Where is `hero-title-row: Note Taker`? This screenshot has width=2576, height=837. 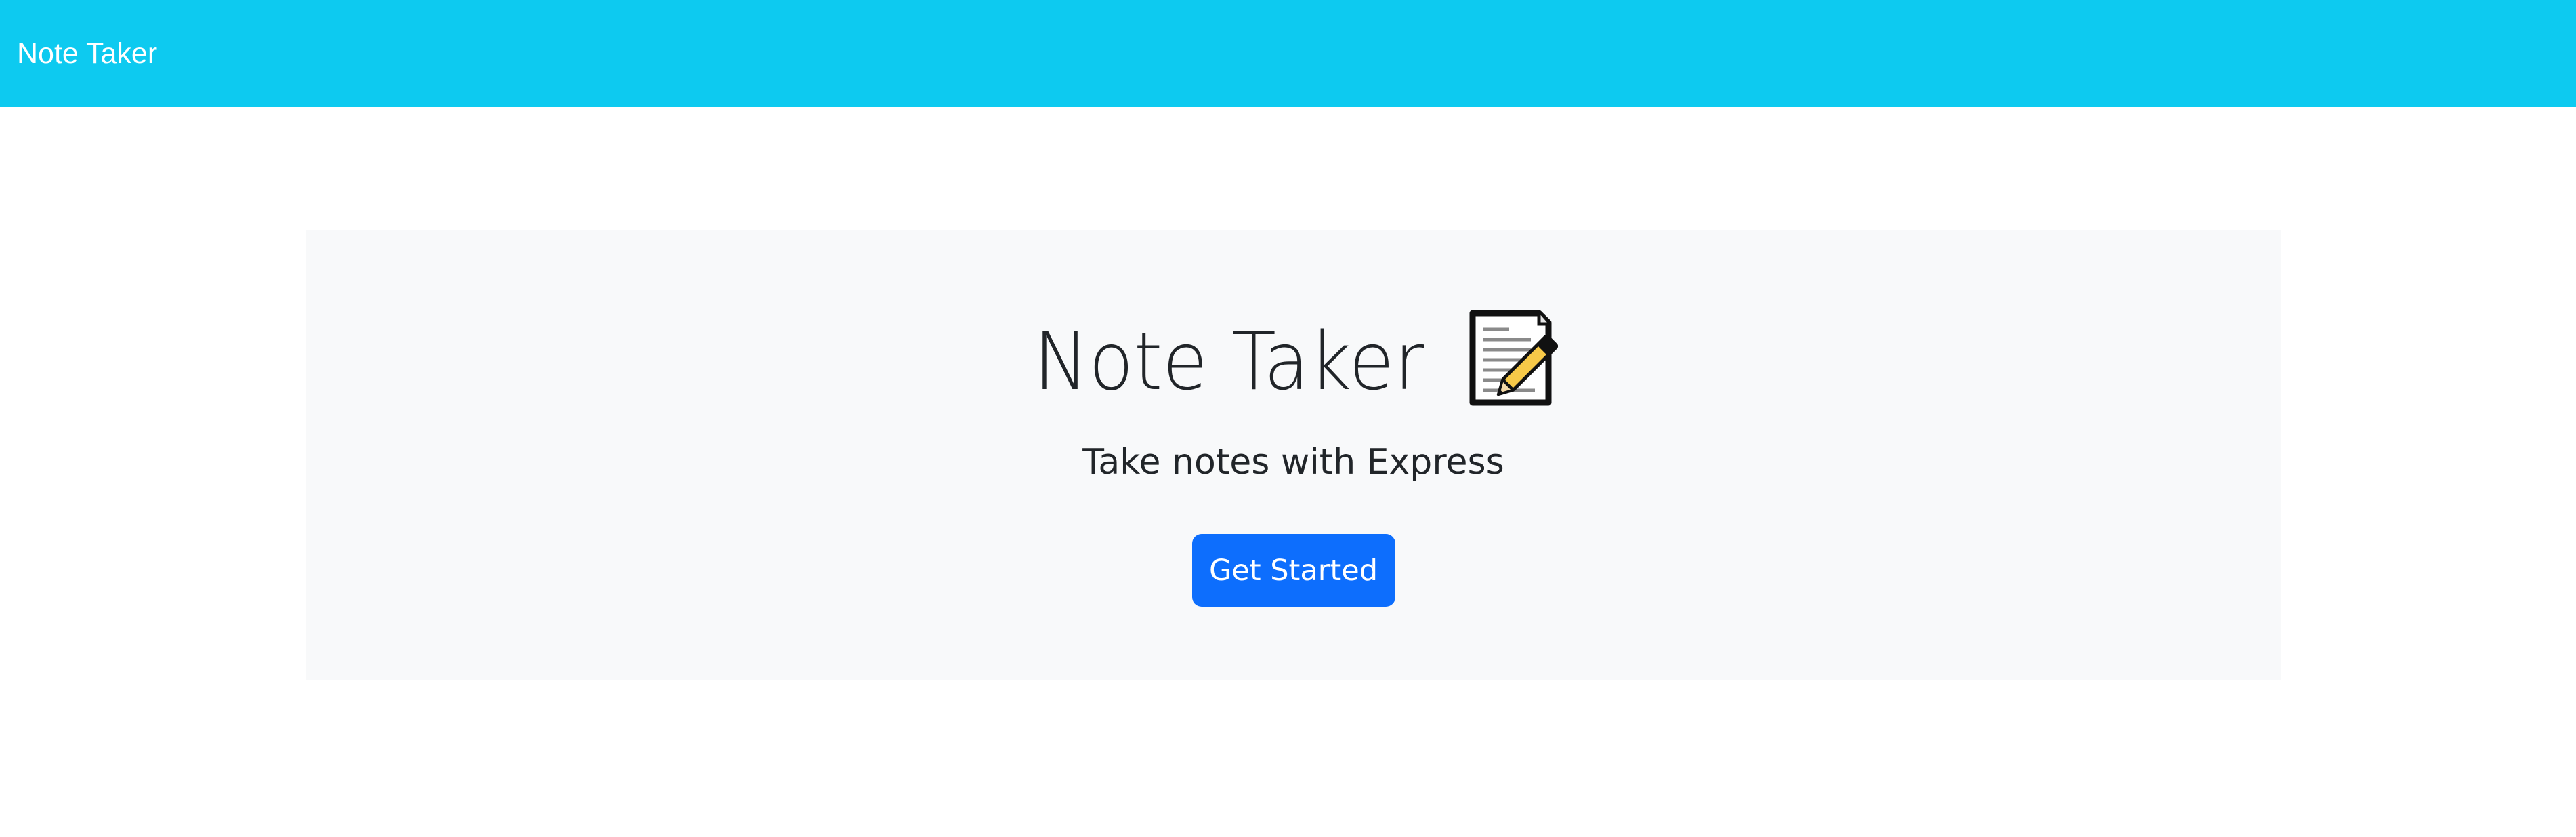
hero-title-row: Note Taker is located at coordinates (1294, 359).